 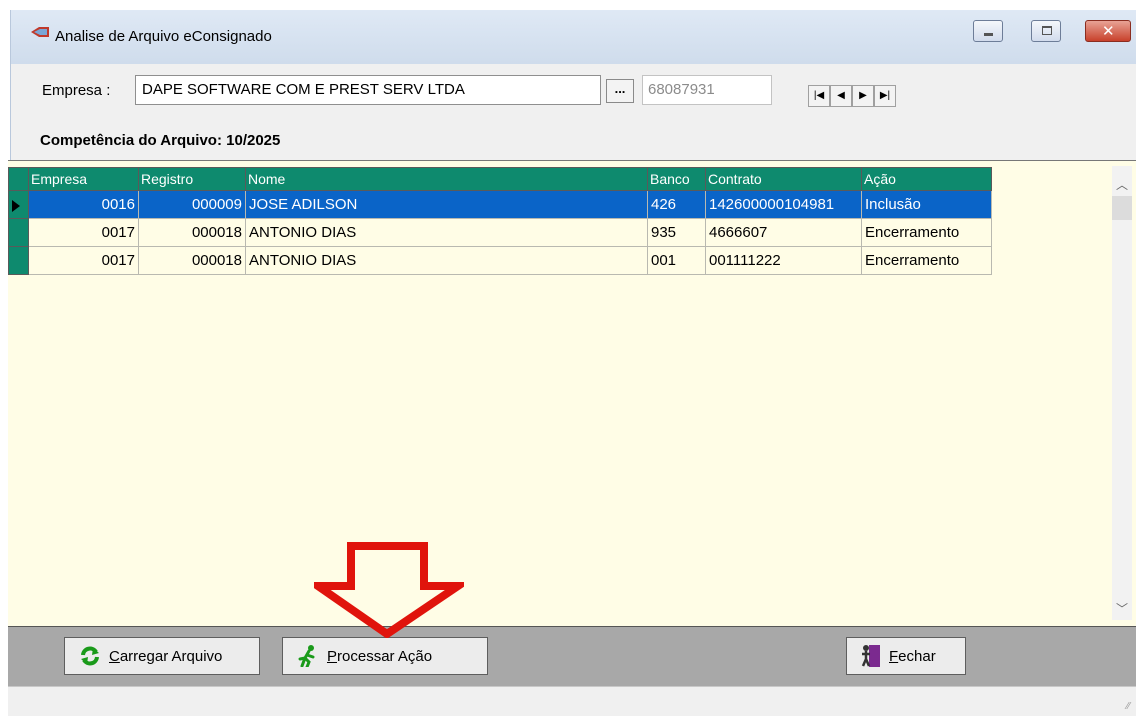 I want to click on row-pointer-icon, so click(x=16, y=206).